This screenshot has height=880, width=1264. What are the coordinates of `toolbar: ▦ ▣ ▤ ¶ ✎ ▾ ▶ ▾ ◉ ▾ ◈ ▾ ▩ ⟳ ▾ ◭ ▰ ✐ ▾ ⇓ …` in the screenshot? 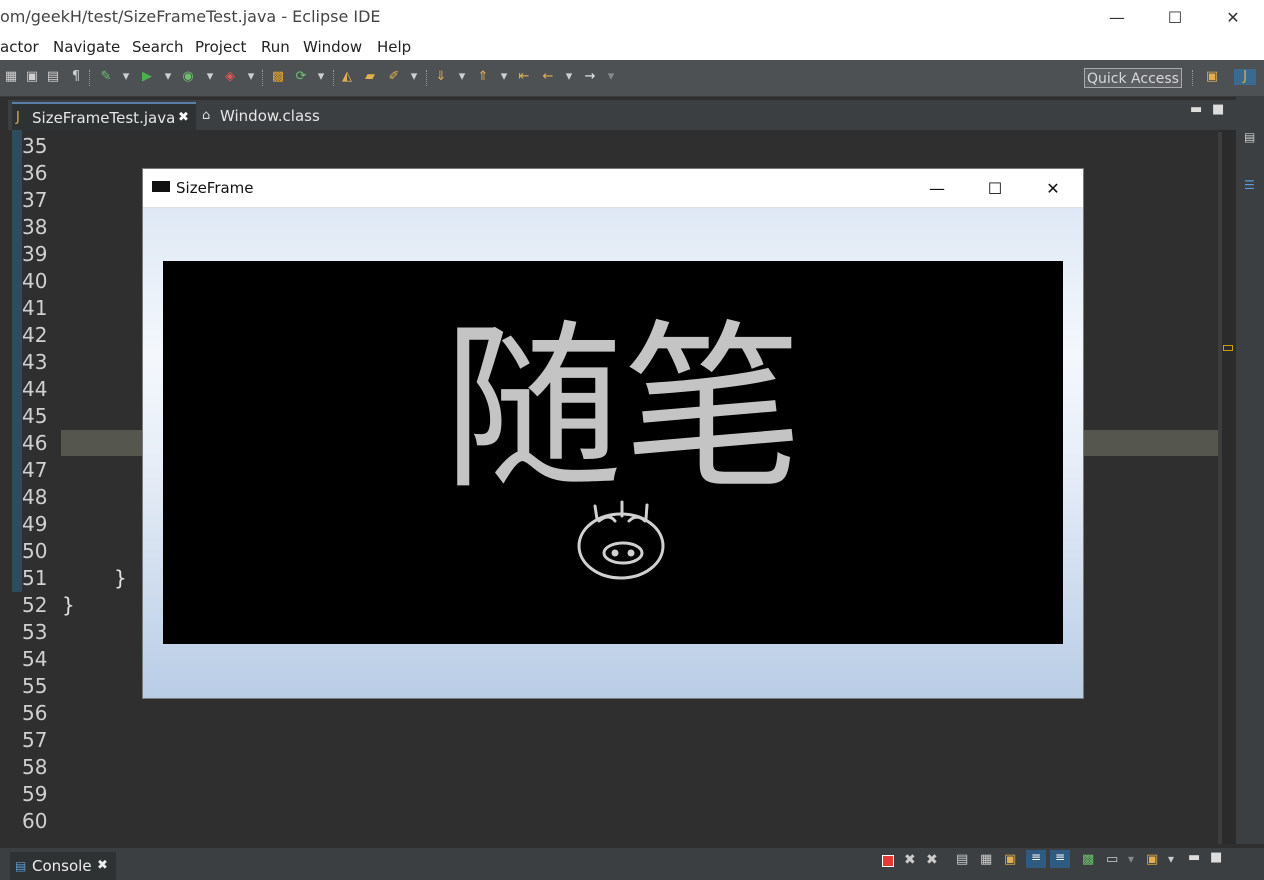 It's located at (632, 78).